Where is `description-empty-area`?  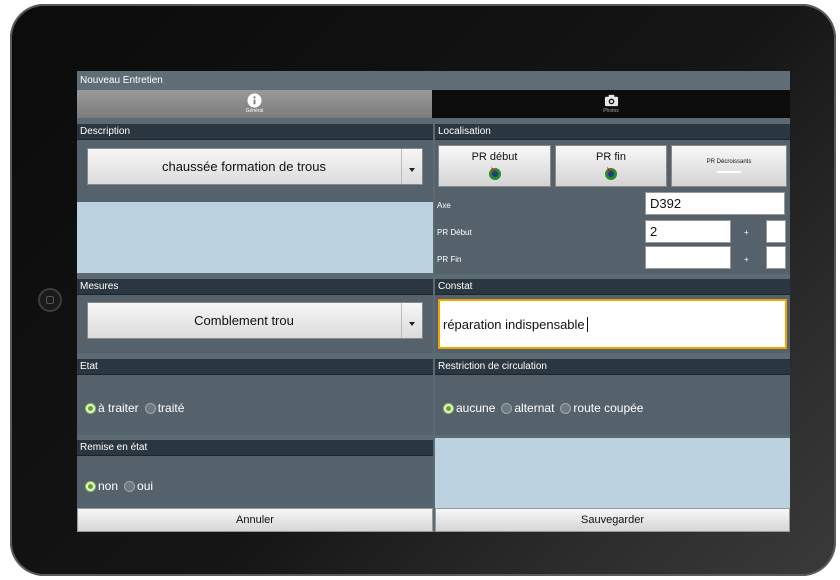 description-empty-area is located at coordinates (255, 237).